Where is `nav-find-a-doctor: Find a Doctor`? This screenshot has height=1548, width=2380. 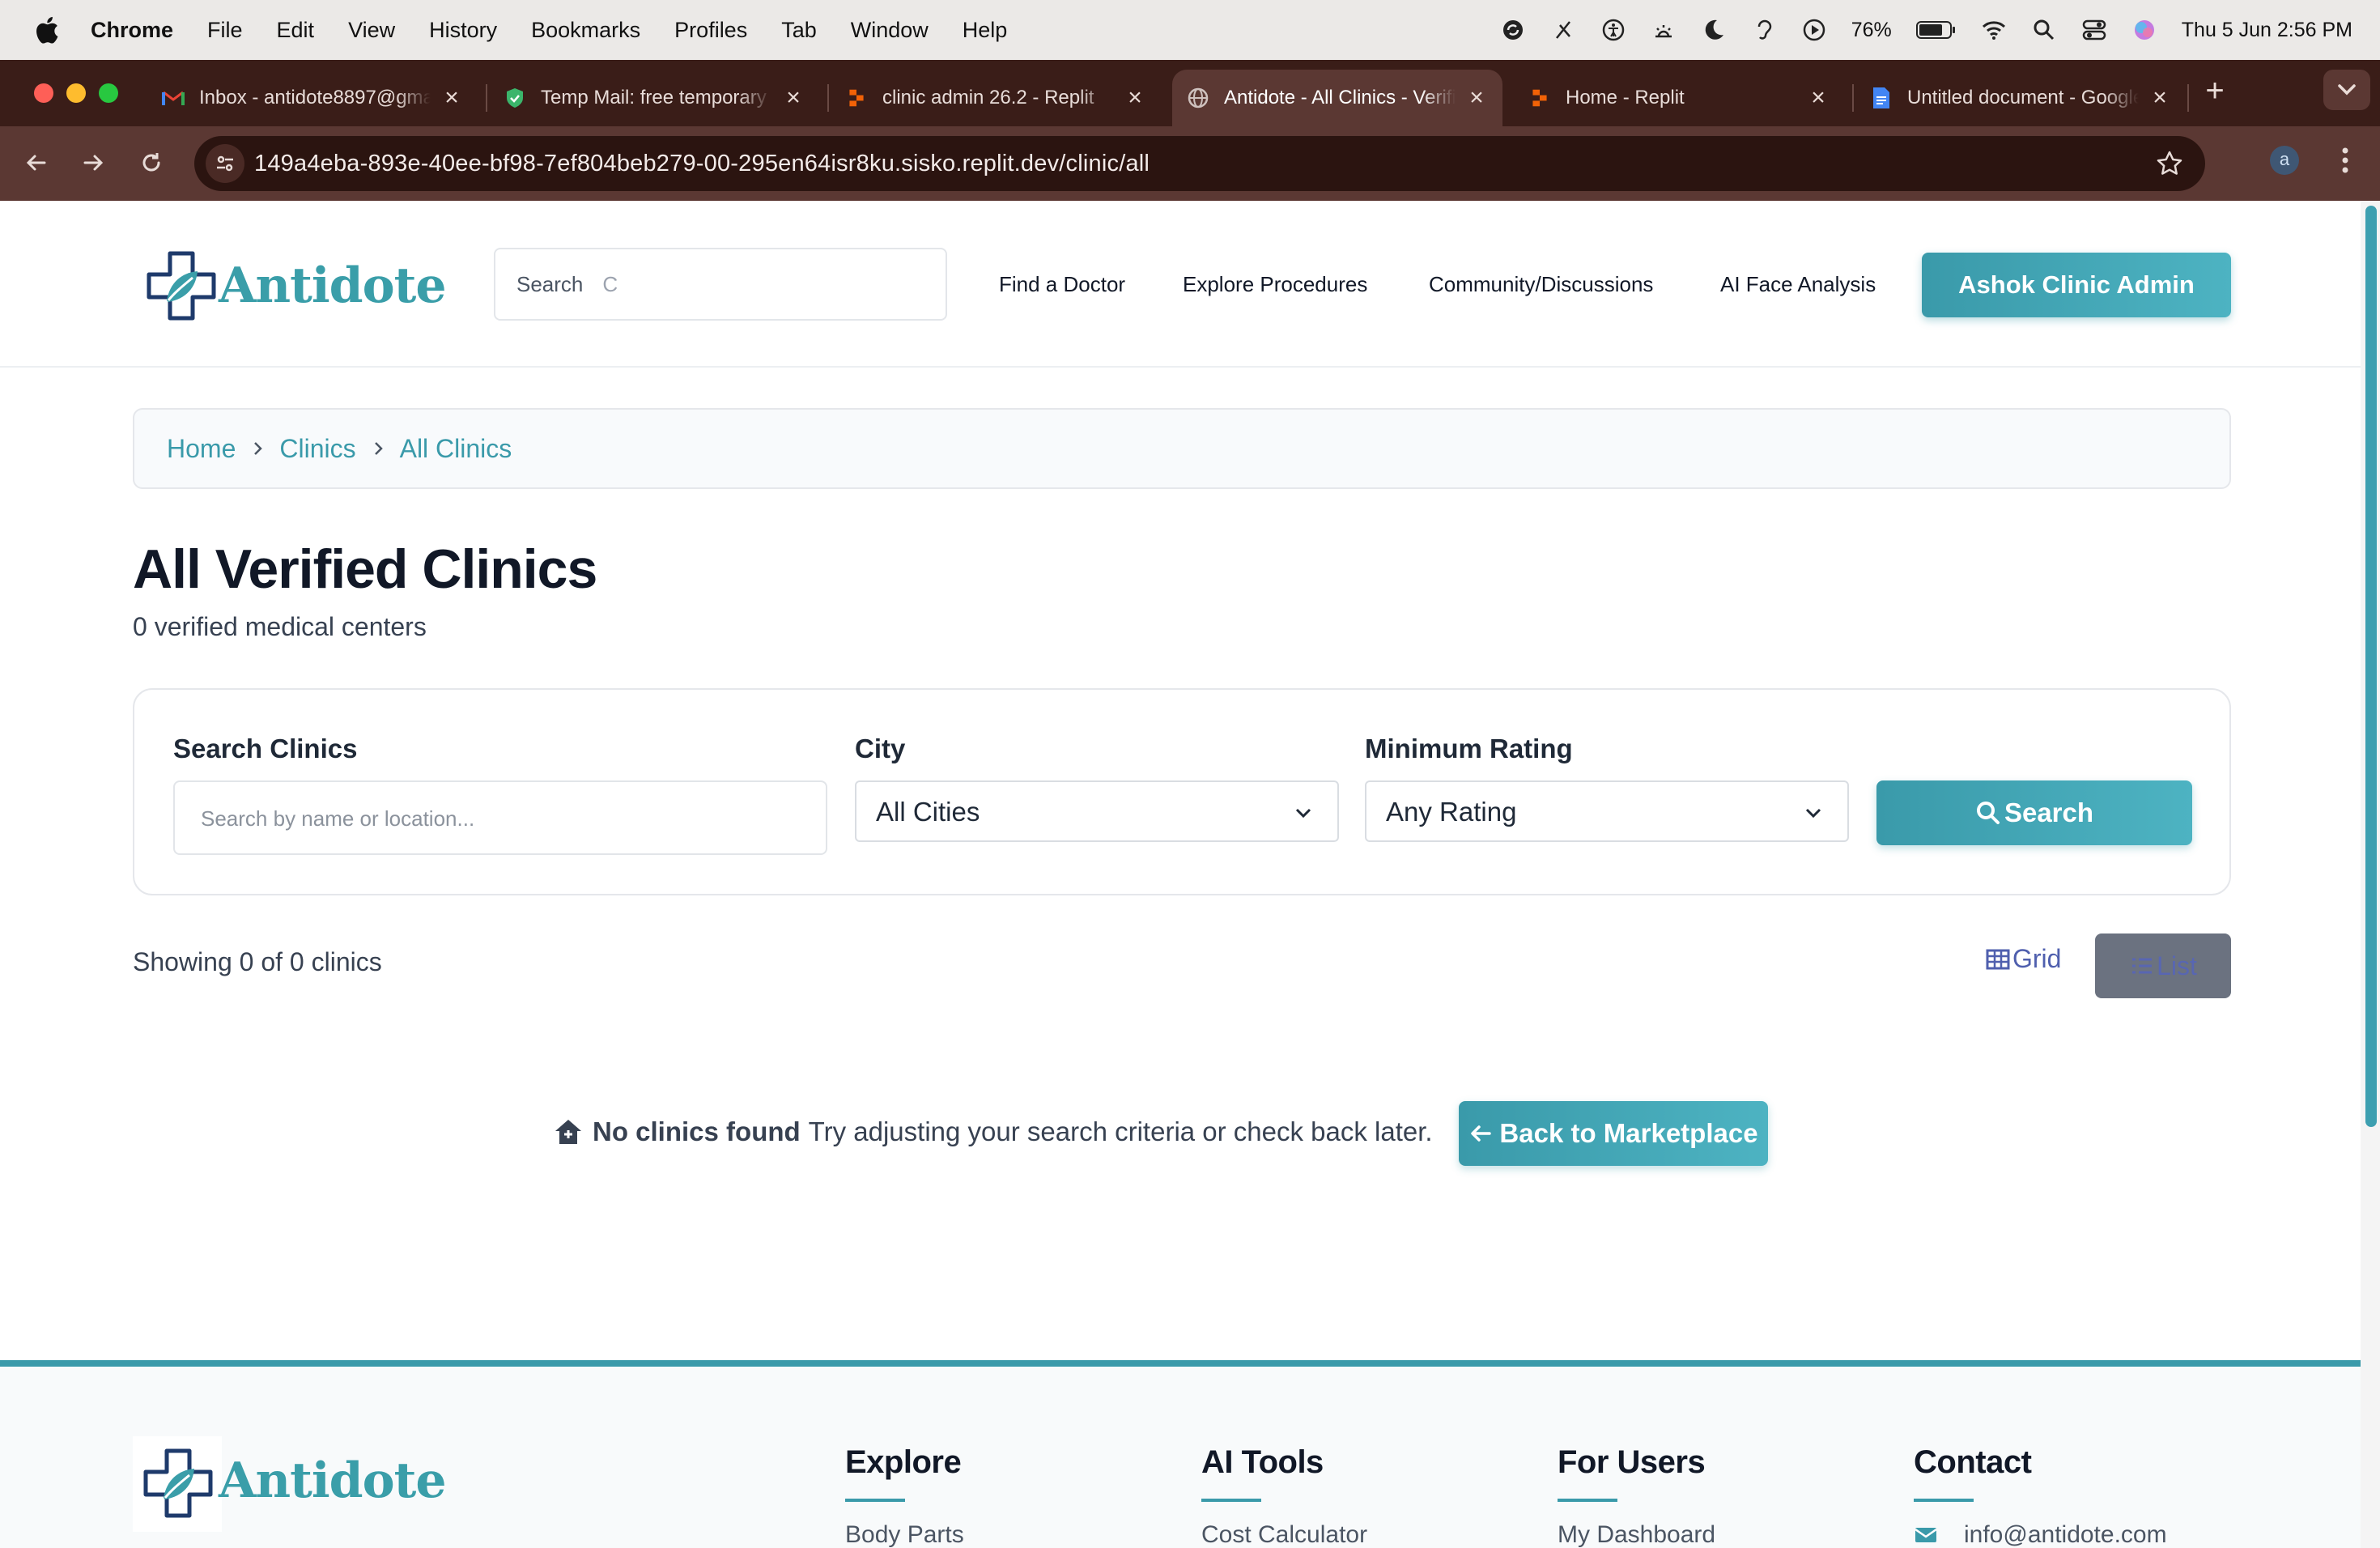
nav-find-a-doctor: Find a Doctor is located at coordinates (1062, 285).